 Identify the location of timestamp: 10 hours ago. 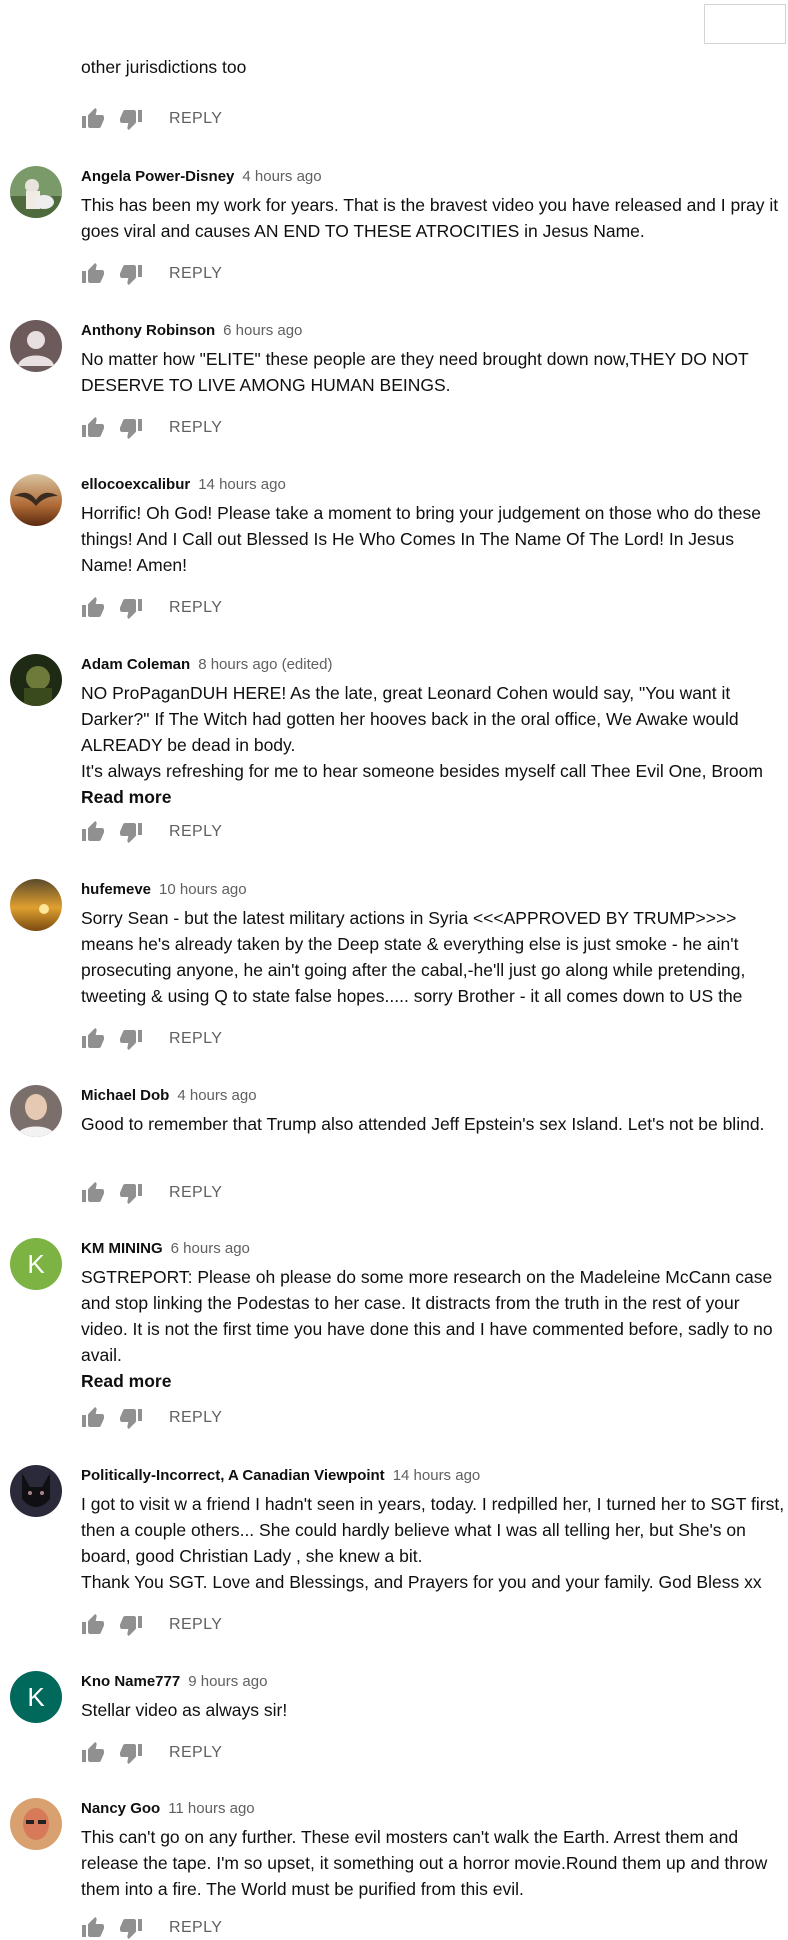
(203, 889).